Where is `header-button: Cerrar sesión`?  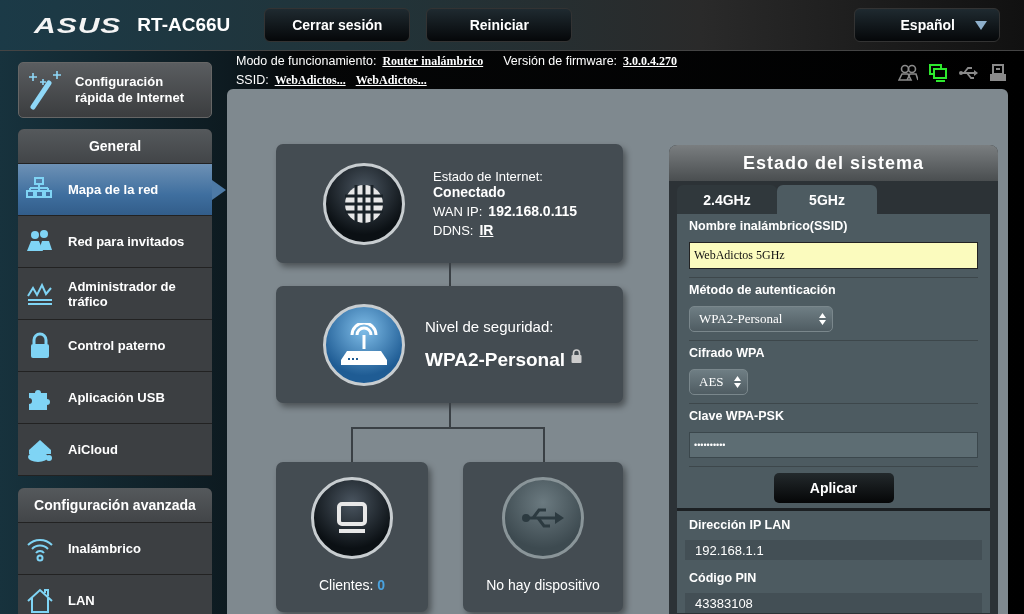
header-button: Cerrar sesión is located at coordinates (337, 25).